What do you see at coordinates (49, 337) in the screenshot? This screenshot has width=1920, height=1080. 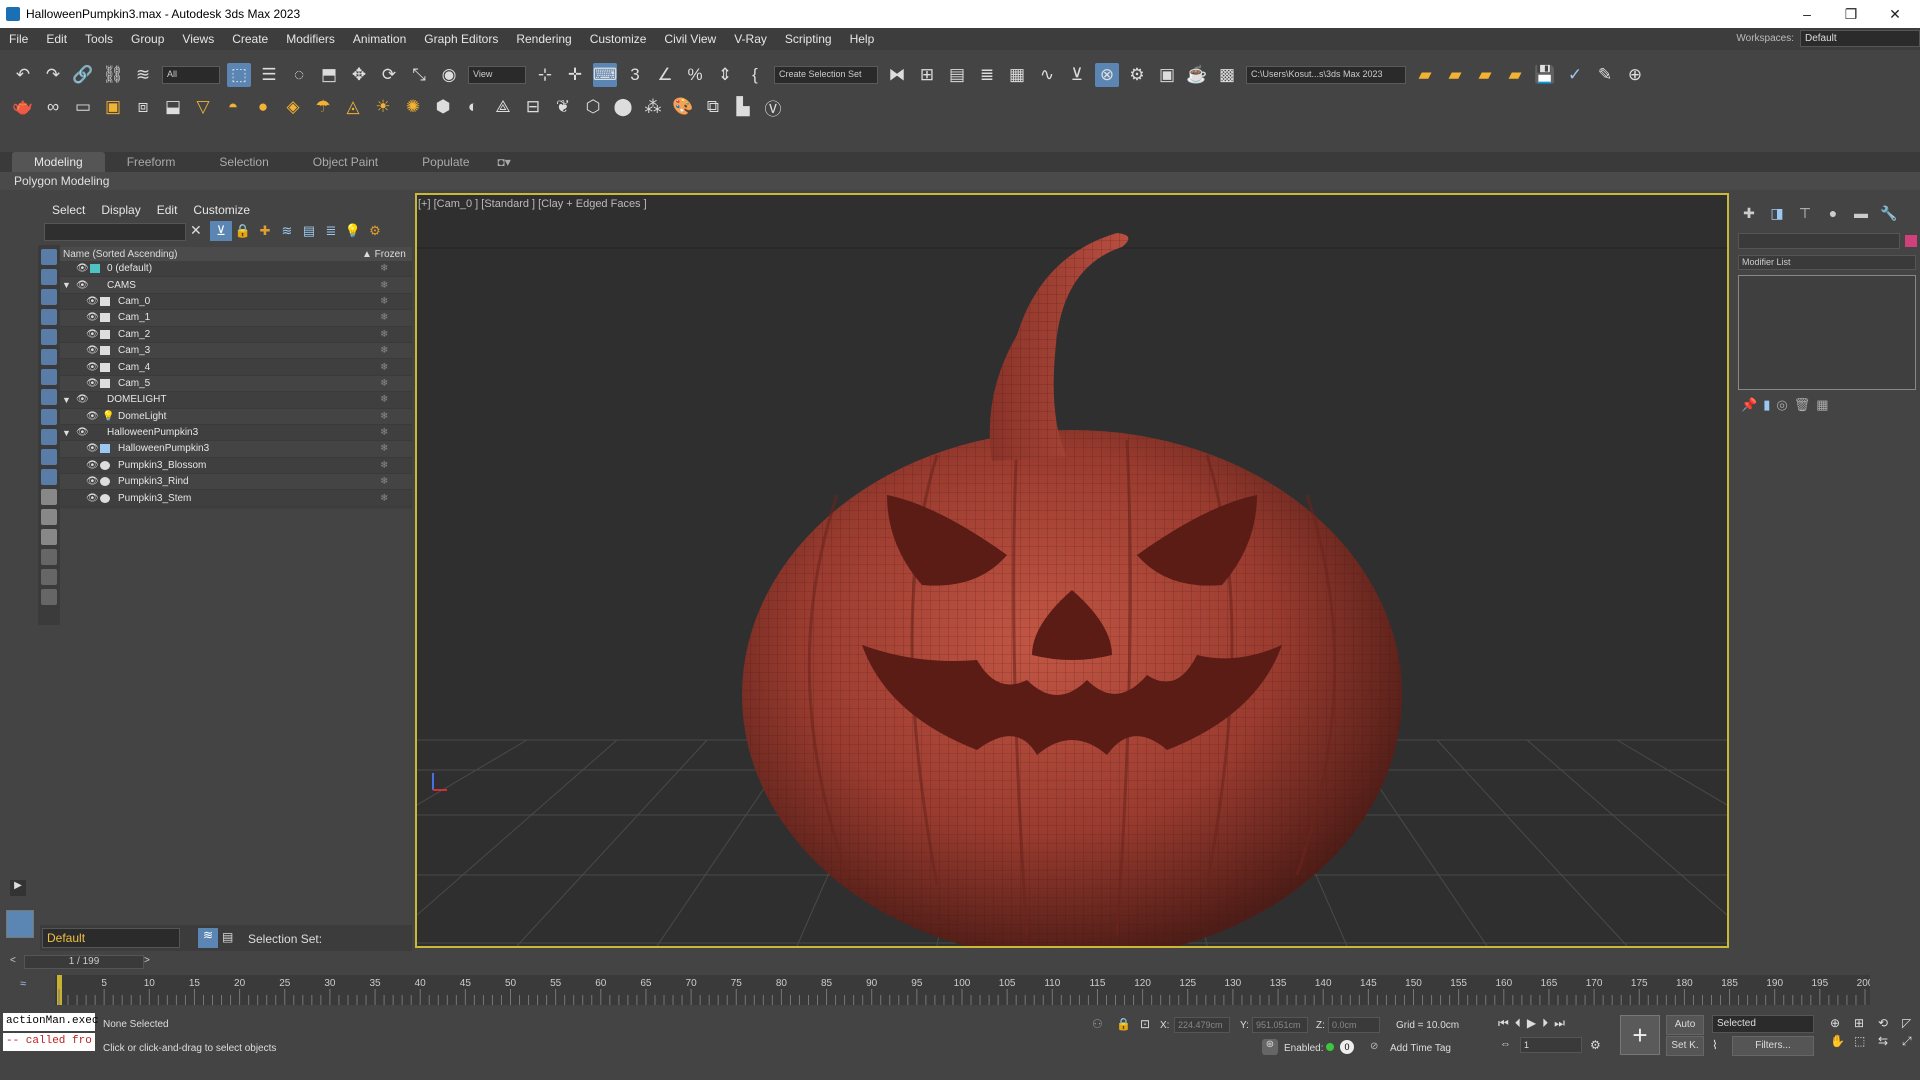 I see `display-helpers-icon` at bounding box center [49, 337].